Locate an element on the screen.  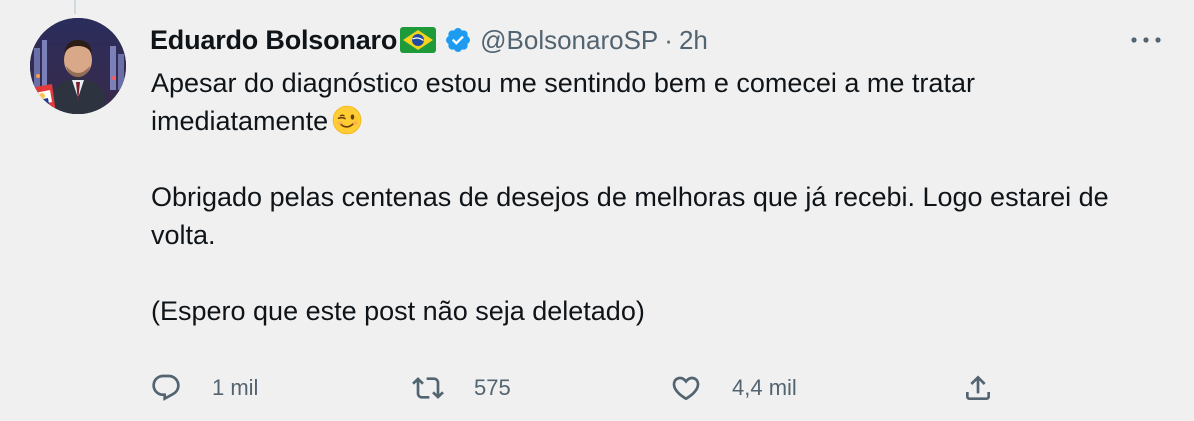
tweet-header: Eduardo Bolsonaro @BolsonaroSP · 2h is located at coordinates (429, 40).